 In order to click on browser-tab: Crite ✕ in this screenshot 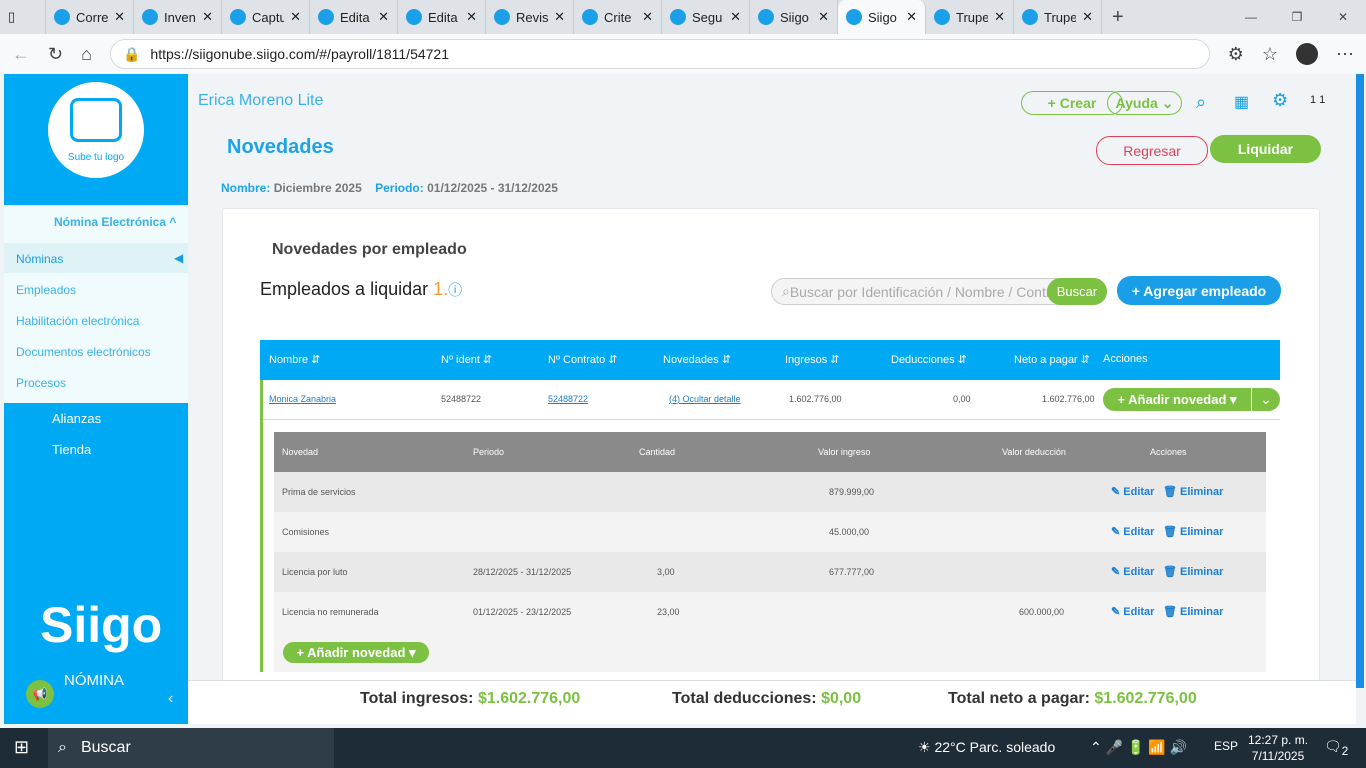, I will do `click(618, 17)`.